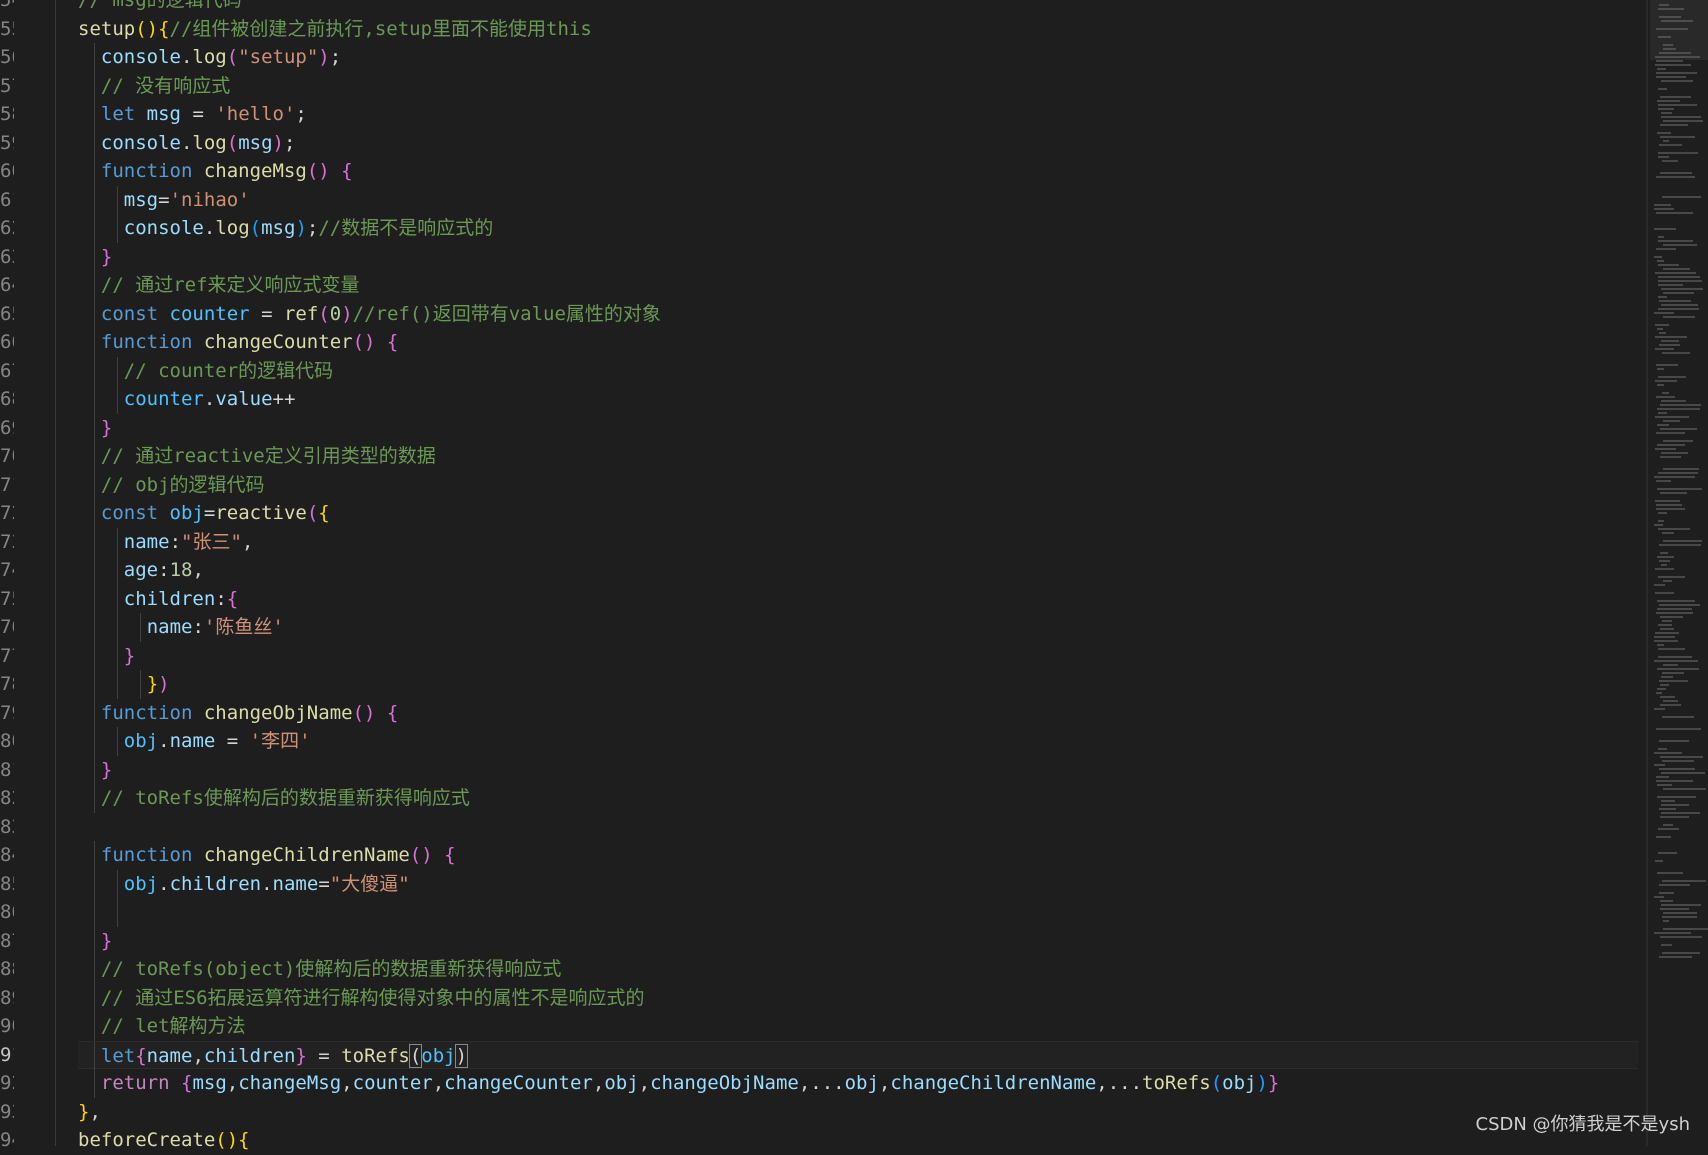 The image size is (1708, 1155). Describe the element at coordinates (858, 627) in the screenshot. I see `code-line: name:'陈鱼丝'` at that location.